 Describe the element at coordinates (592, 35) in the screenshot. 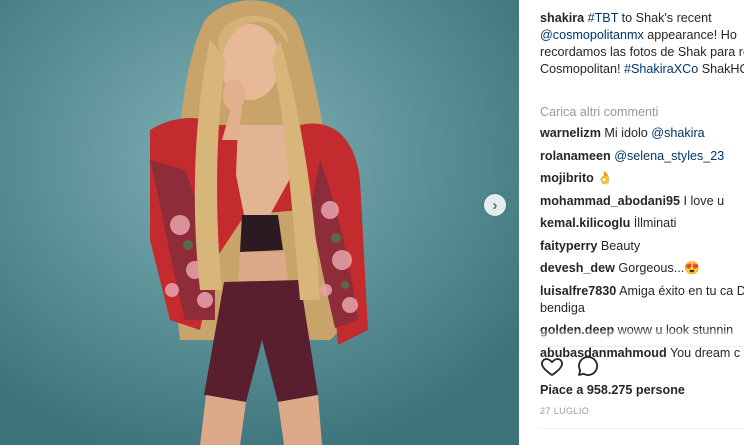

I see `caption-mention: @cosmopolitanmx` at that location.